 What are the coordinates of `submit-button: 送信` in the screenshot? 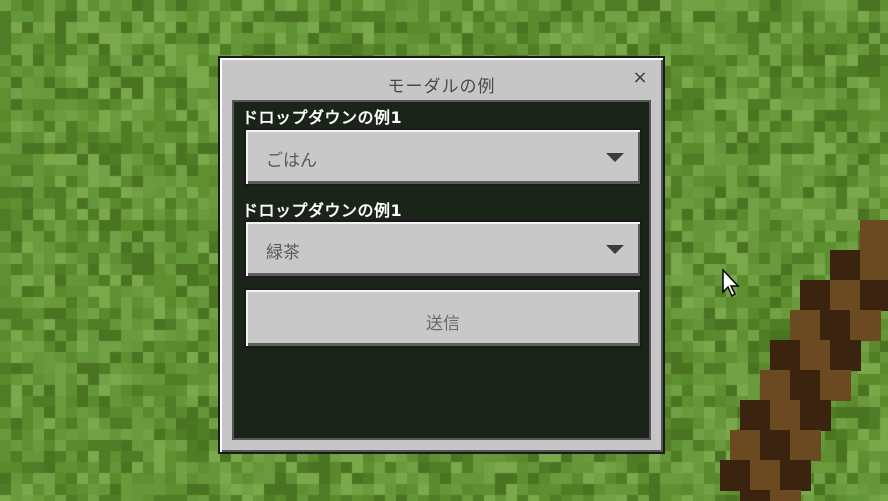 It's located at (443, 318).